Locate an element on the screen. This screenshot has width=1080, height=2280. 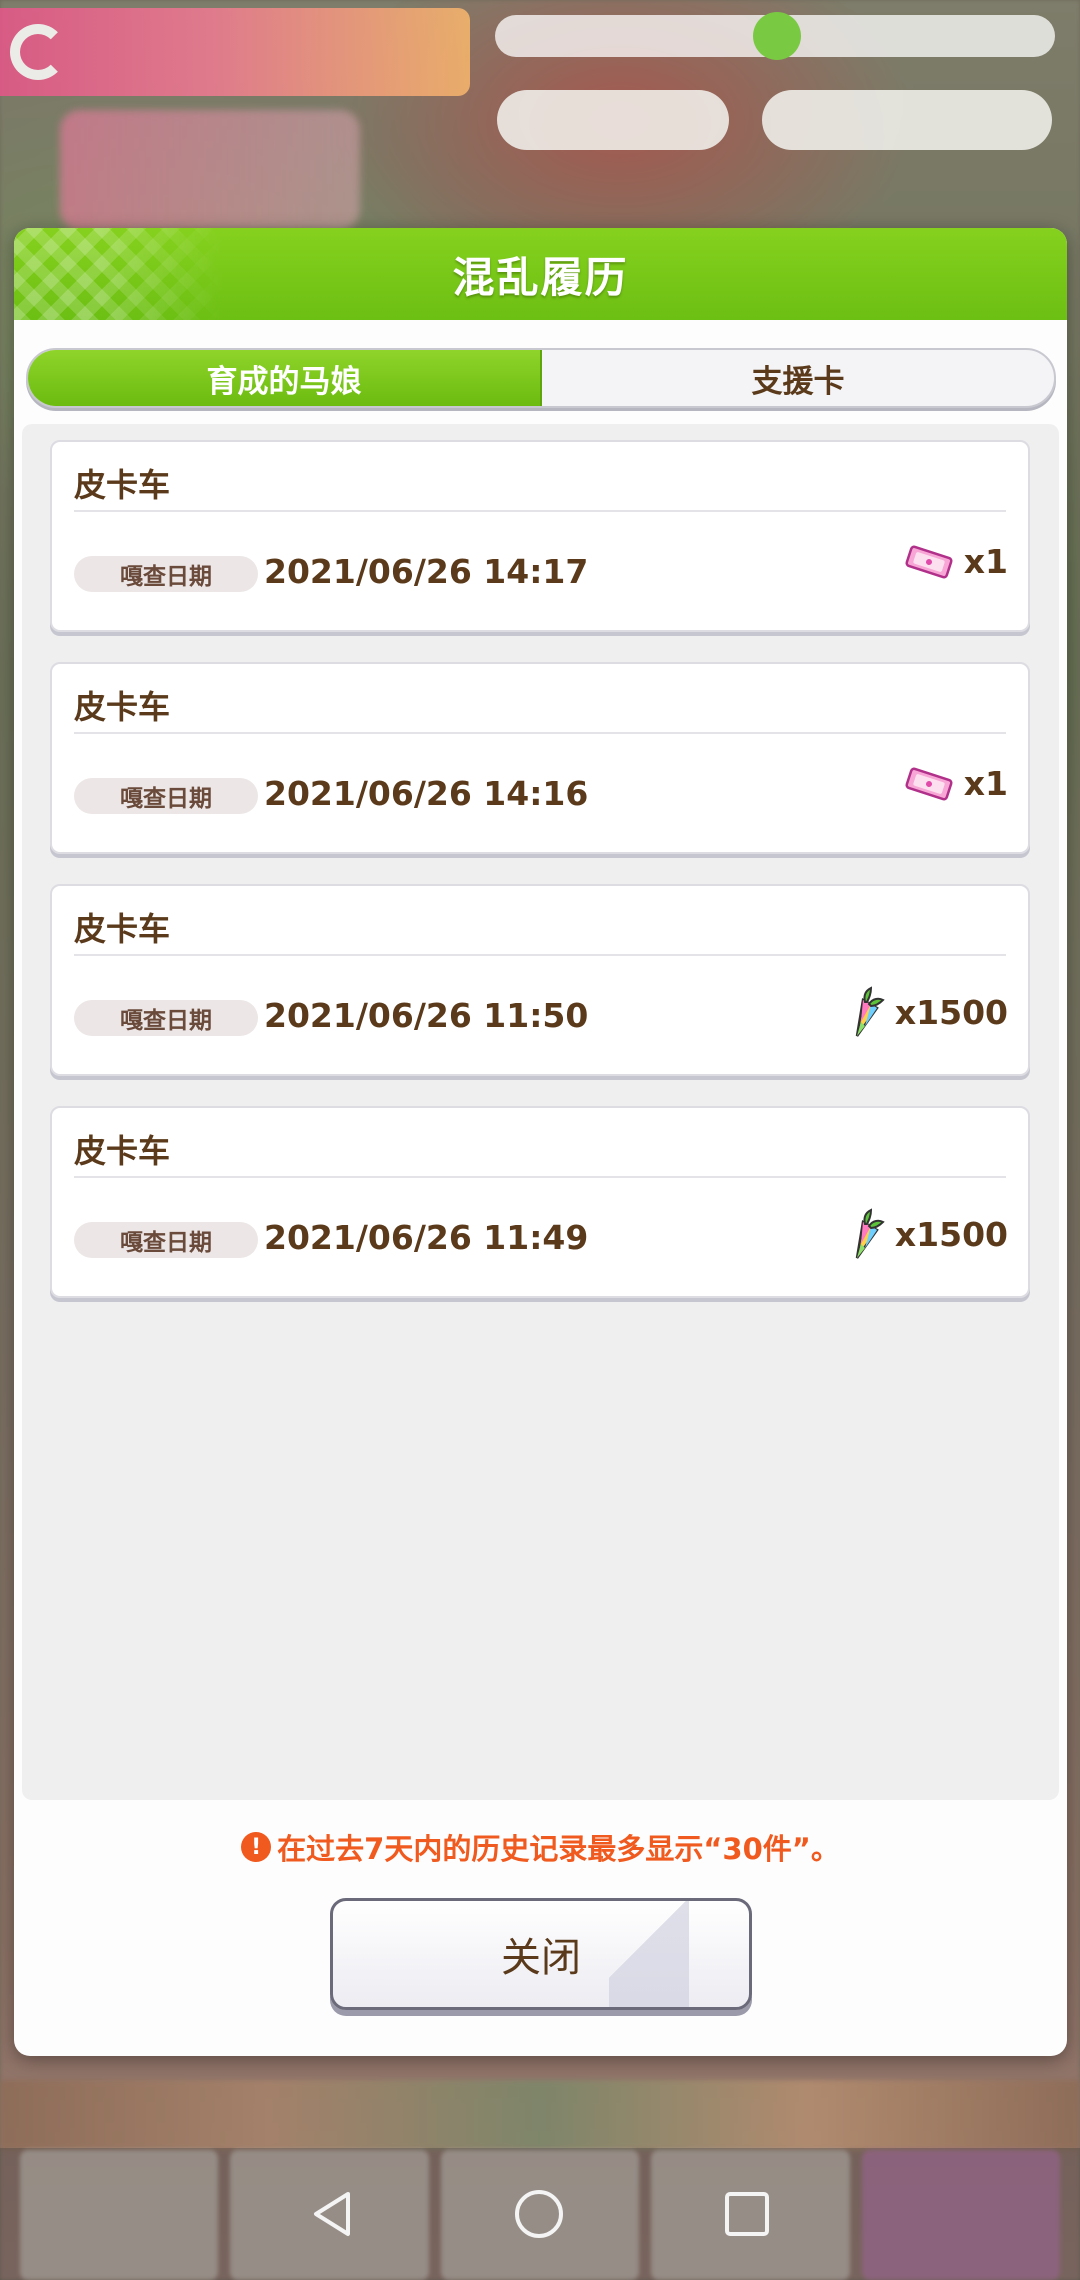
record-card: 皮卡车 嘎查日期 2021/06/26 11:49 x1500 is located at coordinates (540, 1202).